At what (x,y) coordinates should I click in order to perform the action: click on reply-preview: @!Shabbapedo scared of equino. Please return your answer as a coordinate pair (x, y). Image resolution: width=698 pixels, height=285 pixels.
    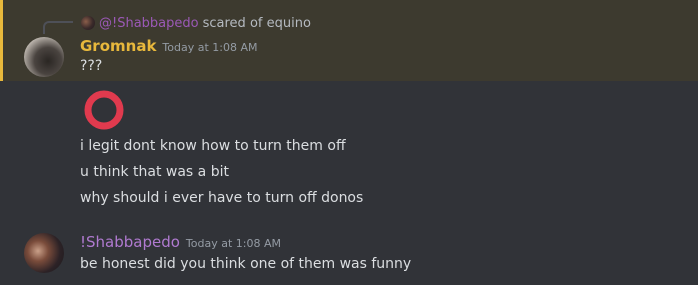
    Looking at the image, I should click on (196, 23).